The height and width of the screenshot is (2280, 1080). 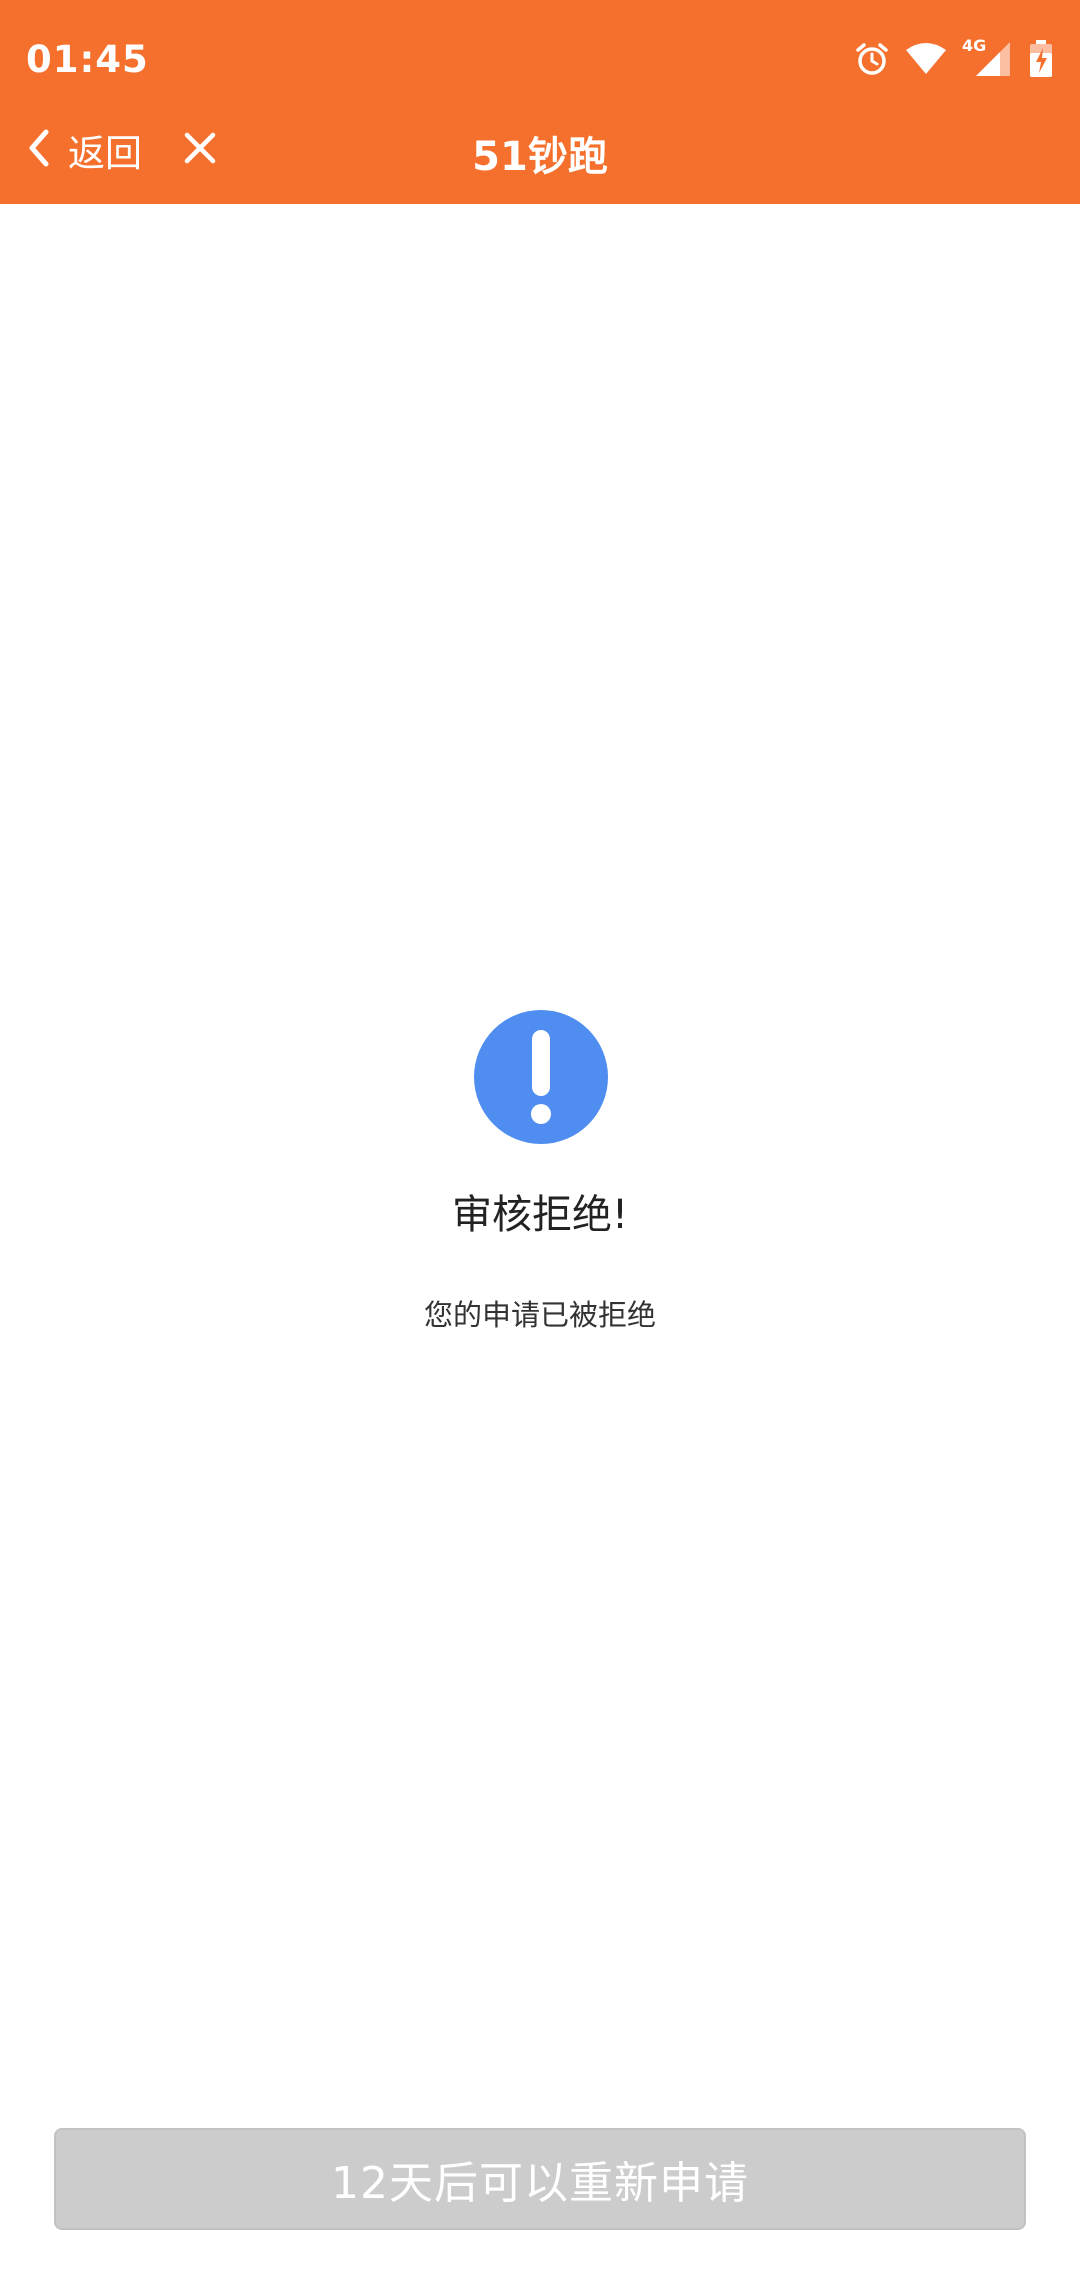 What do you see at coordinates (926, 59) in the screenshot?
I see `wifi-icon` at bounding box center [926, 59].